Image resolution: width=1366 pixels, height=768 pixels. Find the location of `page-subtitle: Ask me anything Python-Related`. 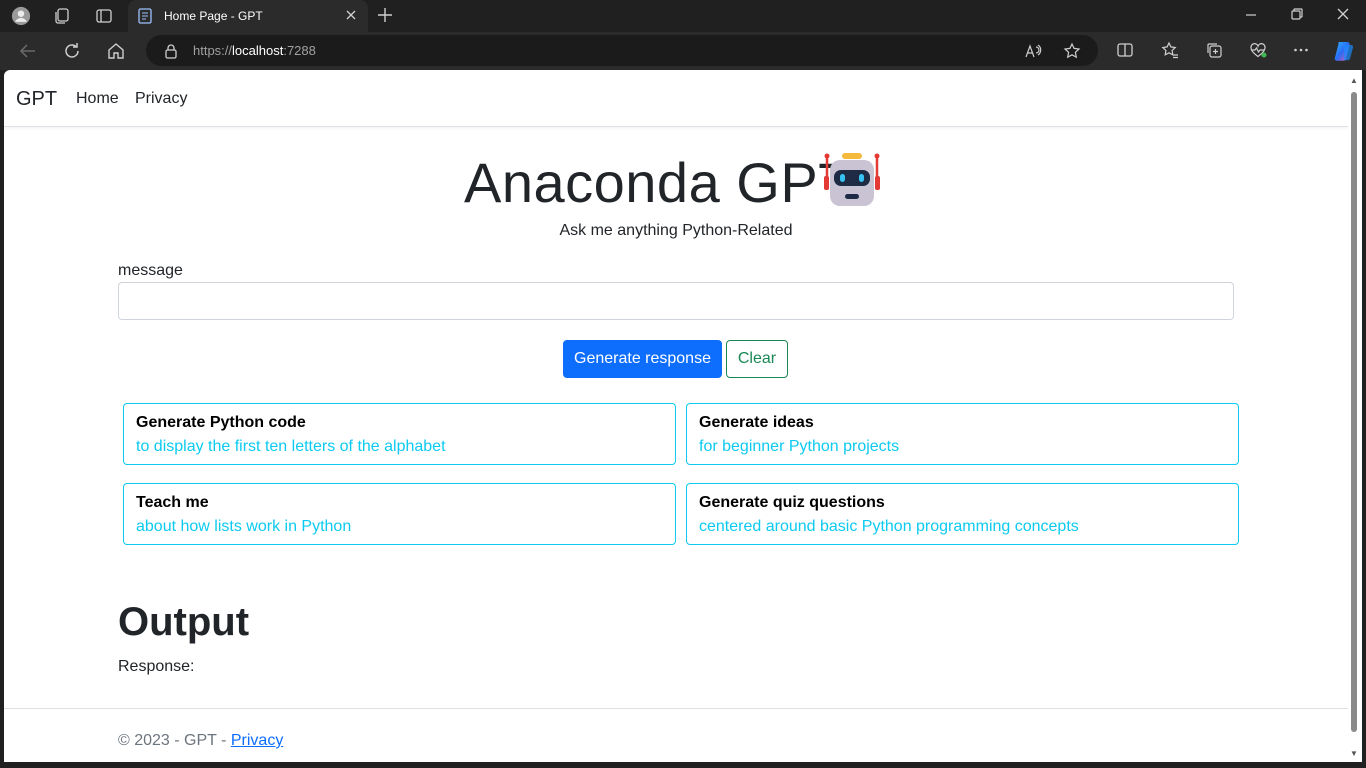

page-subtitle: Ask me anything Python-Related is located at coordinates (676, 230).